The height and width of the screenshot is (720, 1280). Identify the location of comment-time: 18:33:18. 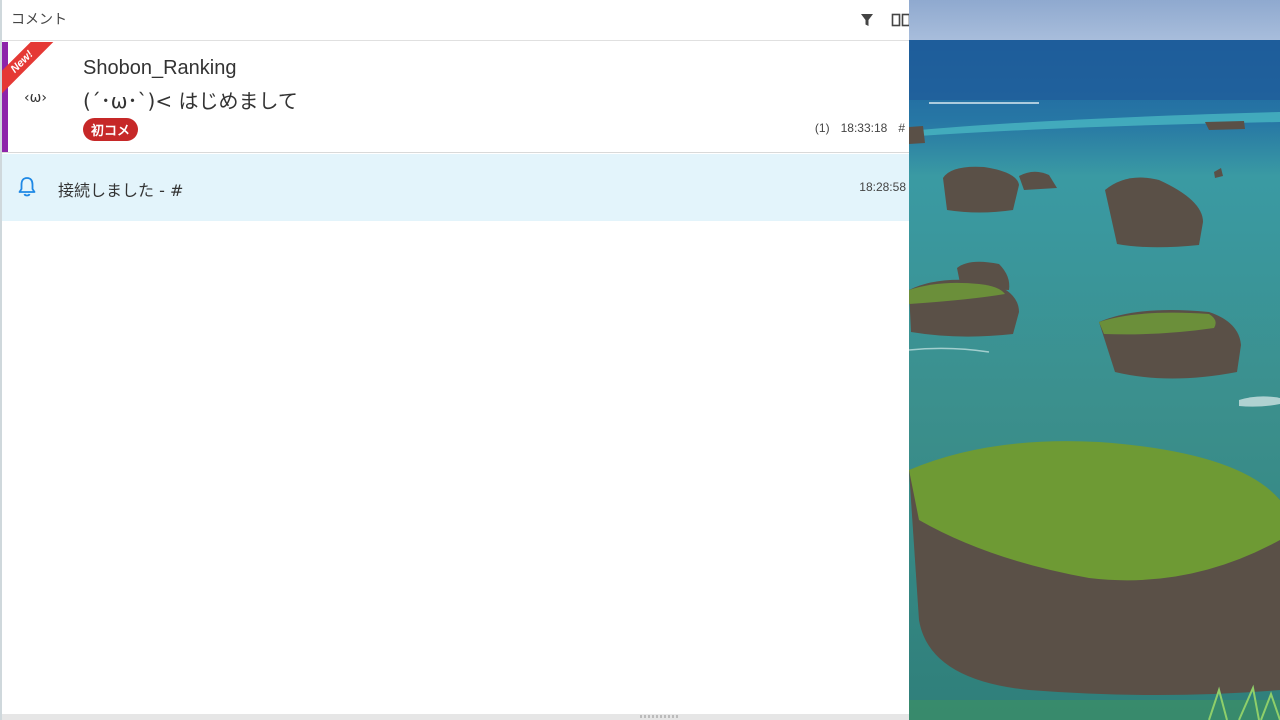
(864, 128).